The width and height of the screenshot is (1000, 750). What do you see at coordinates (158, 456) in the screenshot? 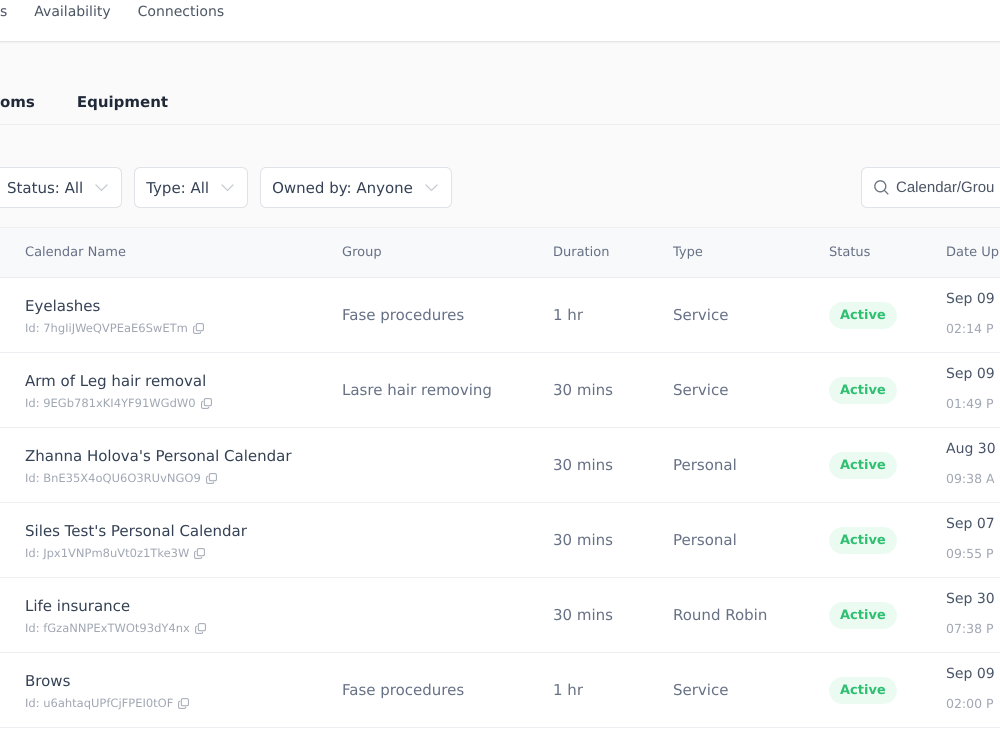
I see `calendar-name: Zhanna Holova's Personal Calendar` at bounding box center [158, 456].